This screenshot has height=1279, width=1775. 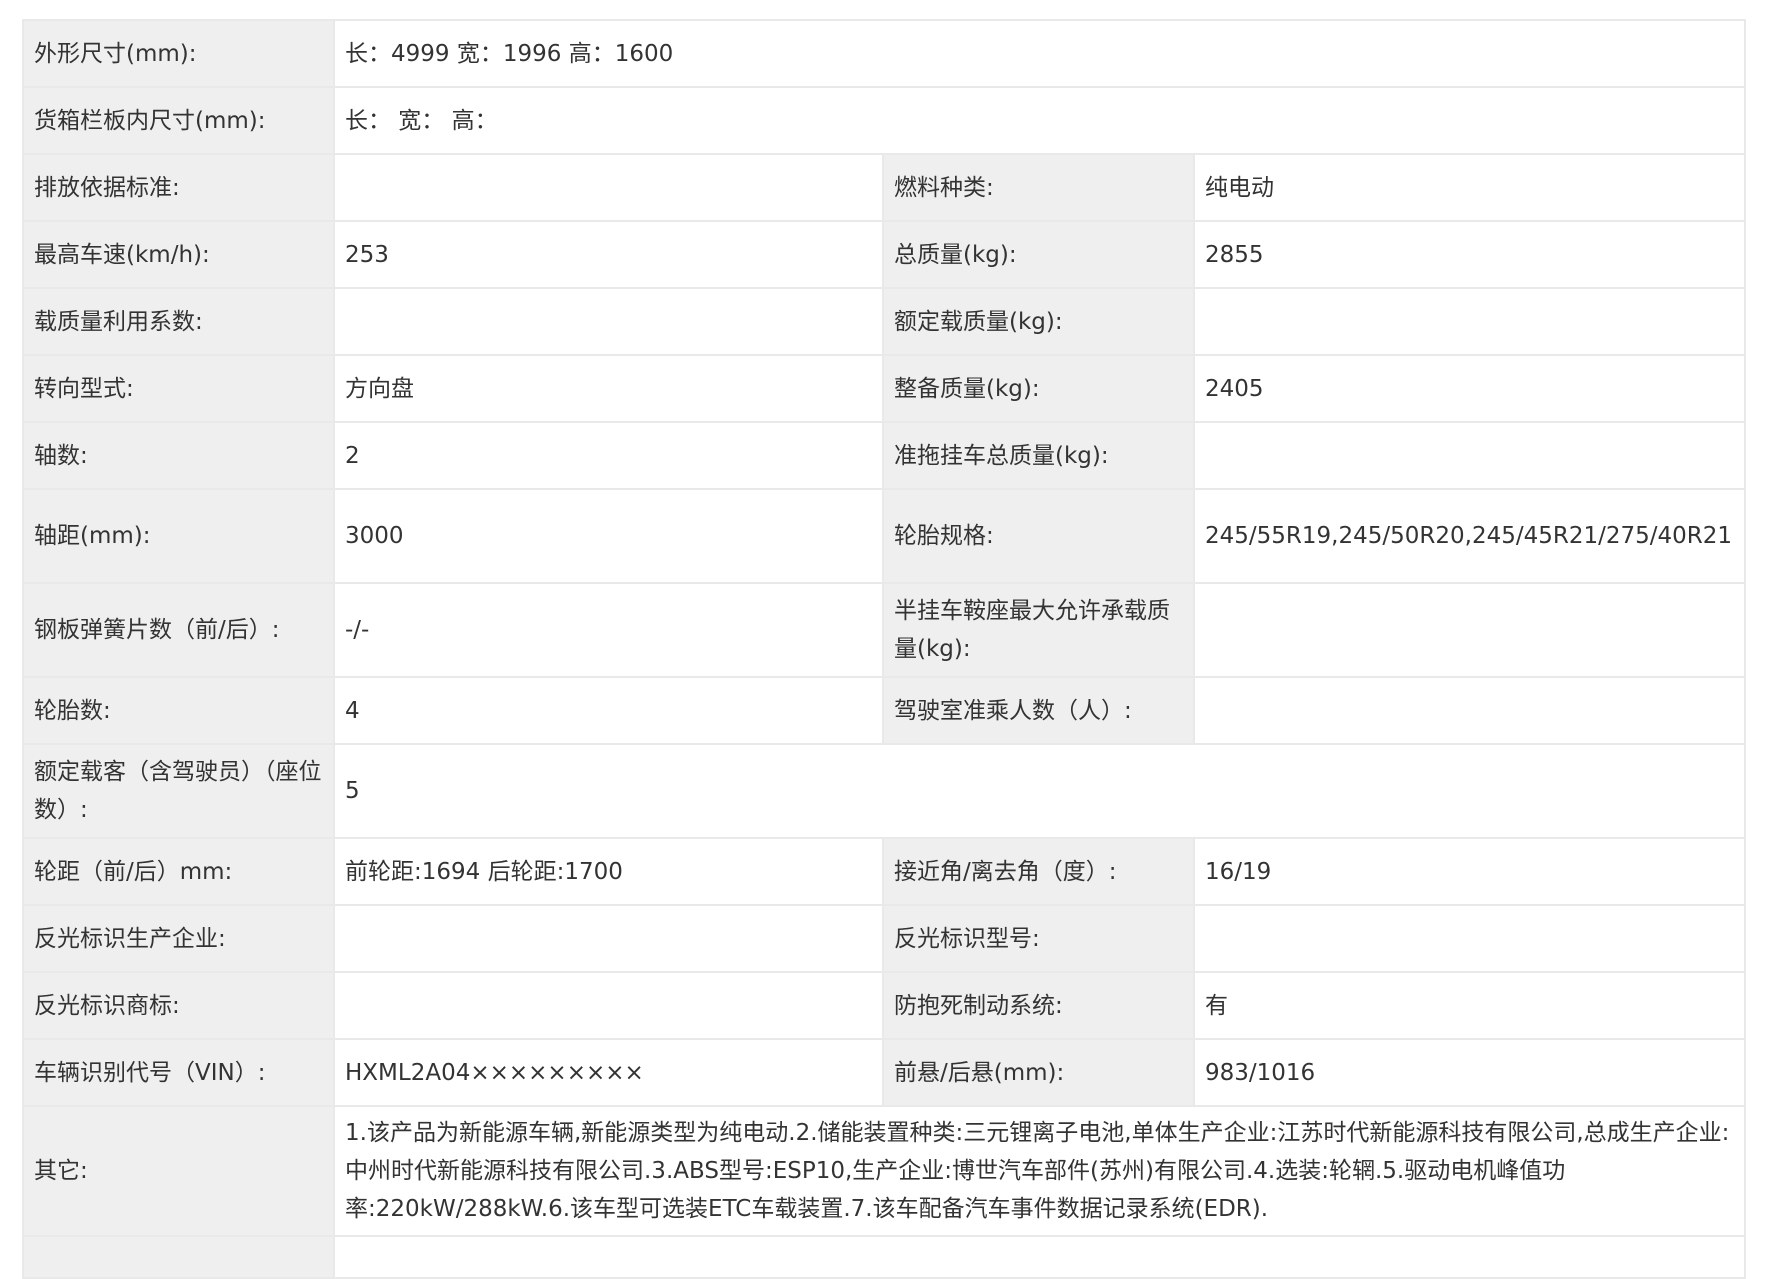 What do you see at coordinates (608, 254) in the screenshot?
I see `field-value: 253` at bounding box center [608, 254].